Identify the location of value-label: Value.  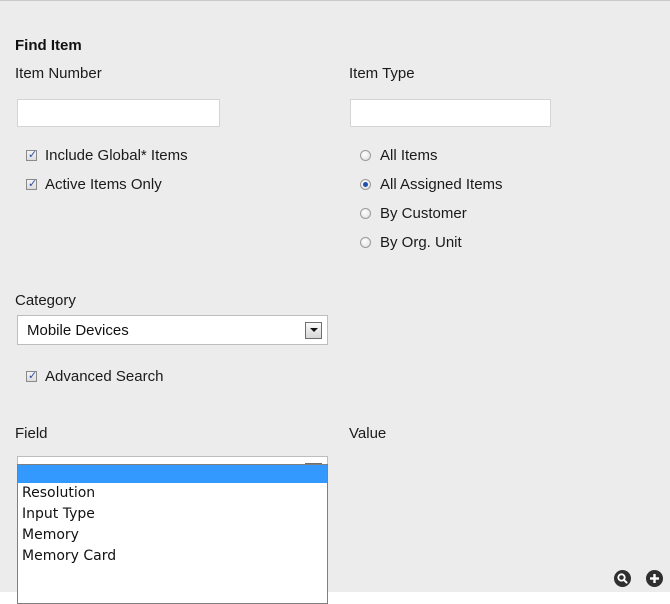
(368, 433).